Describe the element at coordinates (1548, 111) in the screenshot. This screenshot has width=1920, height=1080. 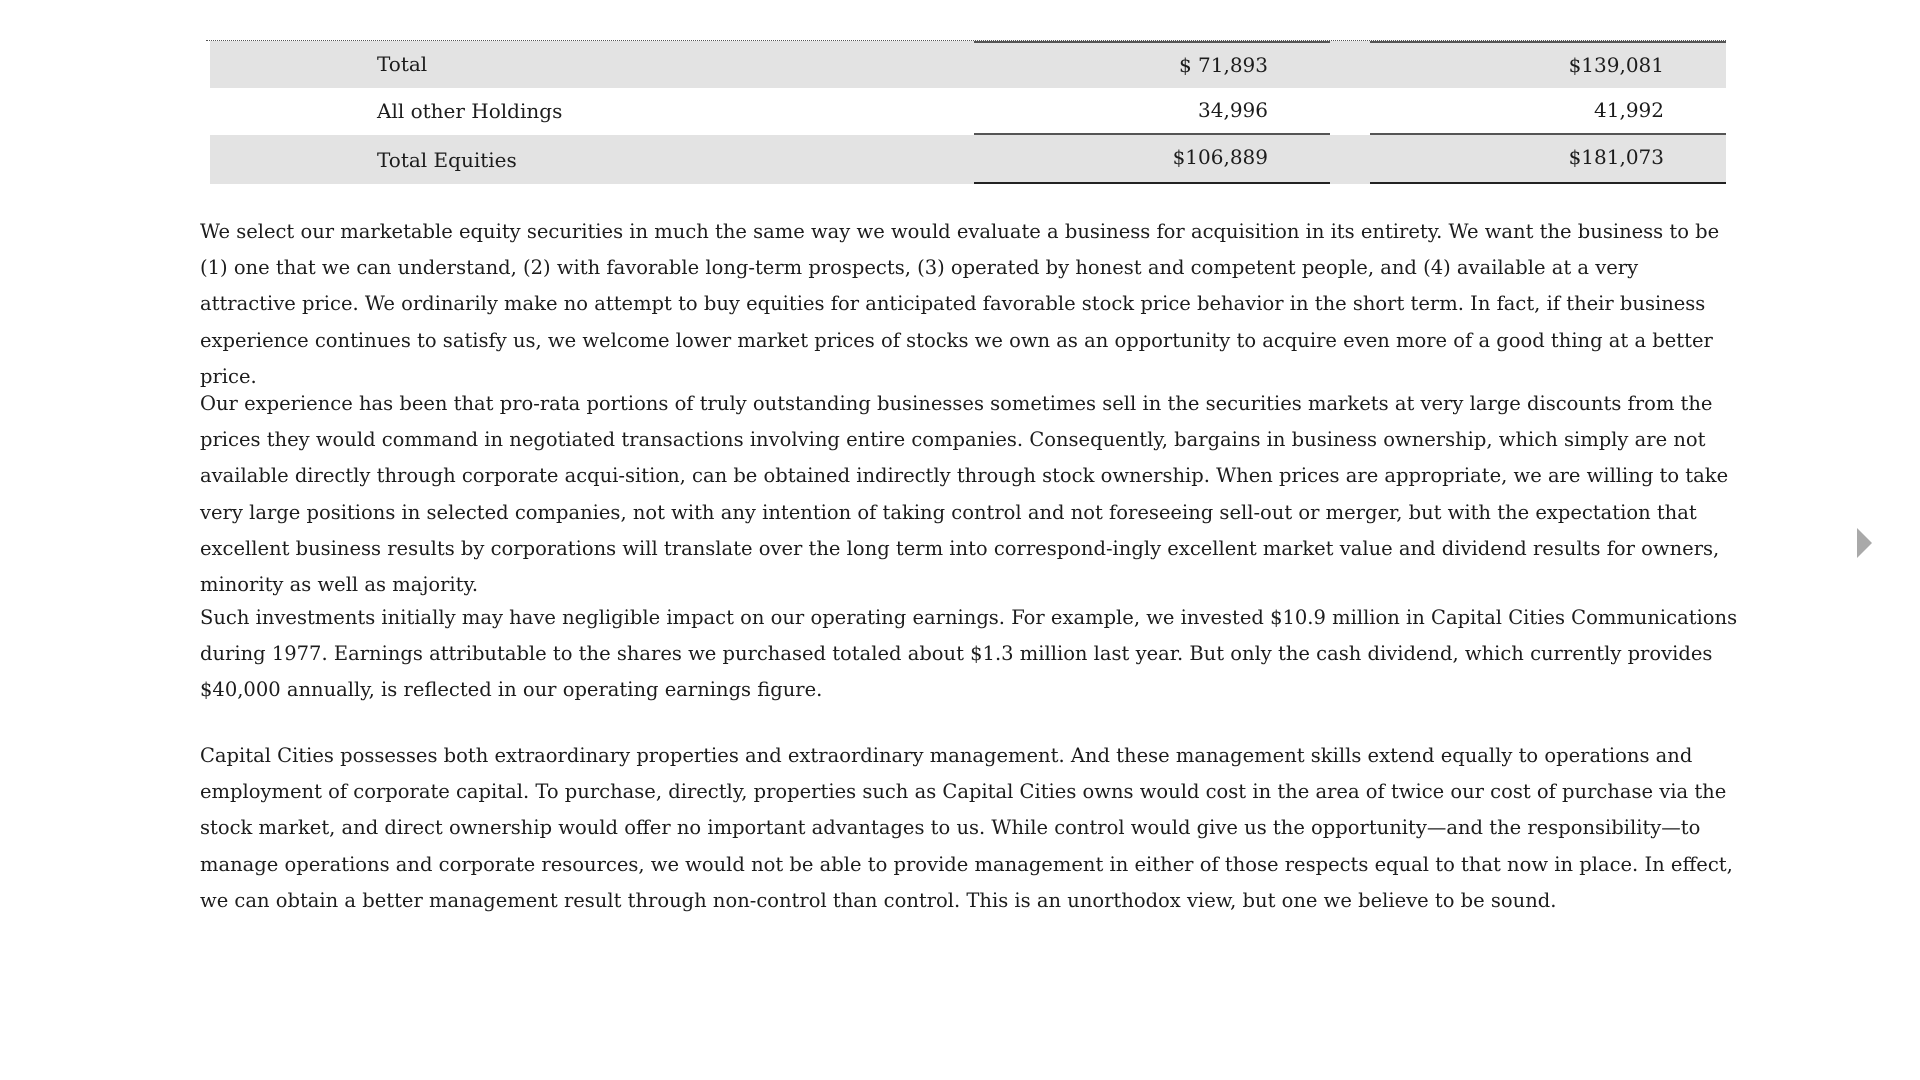
I see `value-cell-col2: 41,992` at that location.